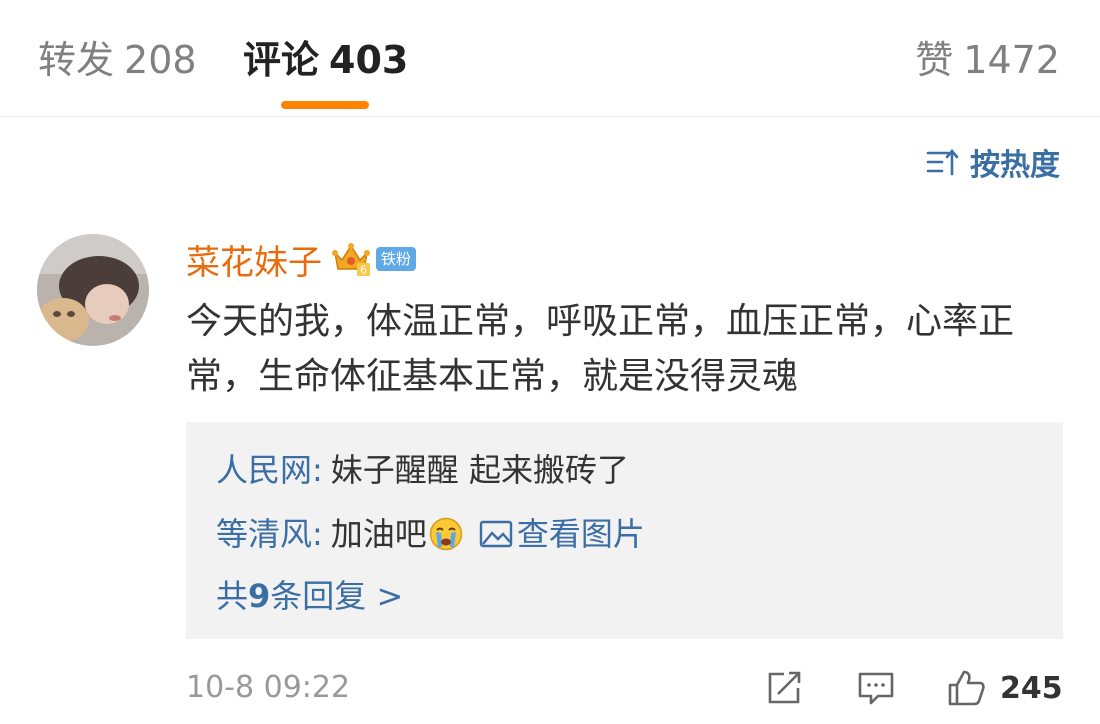  Describe the element at coordinates (1015, 165) in the screenshot. I see `sort-label: 按热度` at that location.